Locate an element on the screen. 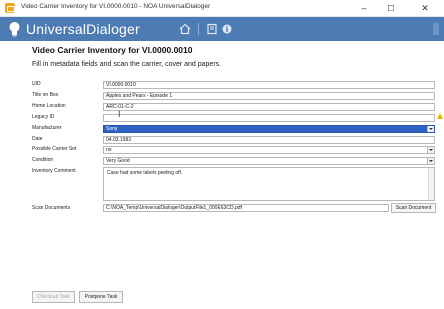 The image size is (444, 309). inventory-comment-value: Case had some labels peeling off. is located at coordinates (145, 173).